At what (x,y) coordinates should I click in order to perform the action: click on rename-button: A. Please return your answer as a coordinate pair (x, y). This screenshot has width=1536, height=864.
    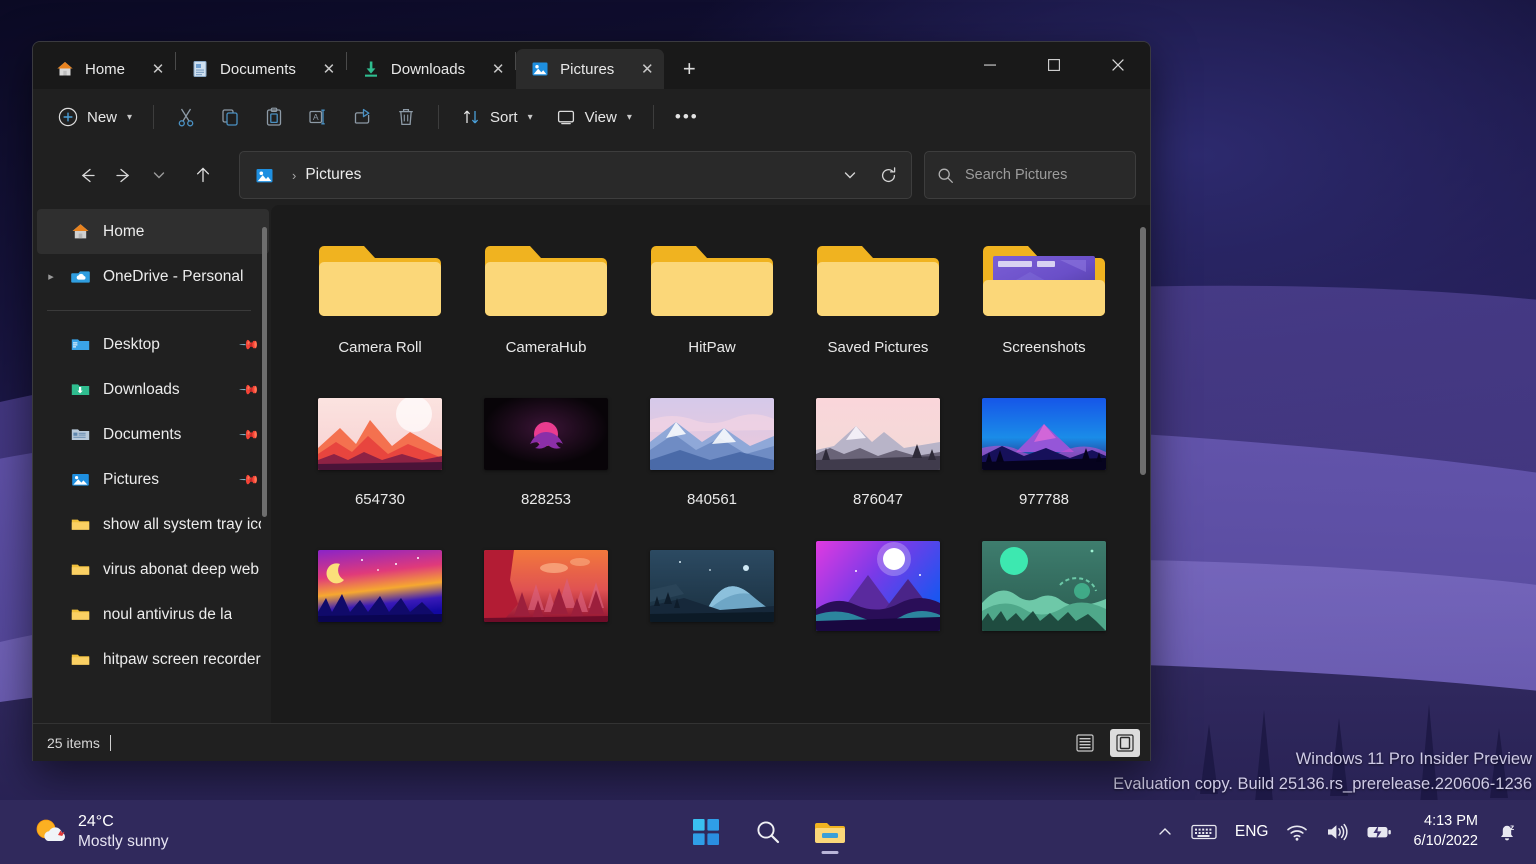
    Looking at the image, I should click on (318, 117).